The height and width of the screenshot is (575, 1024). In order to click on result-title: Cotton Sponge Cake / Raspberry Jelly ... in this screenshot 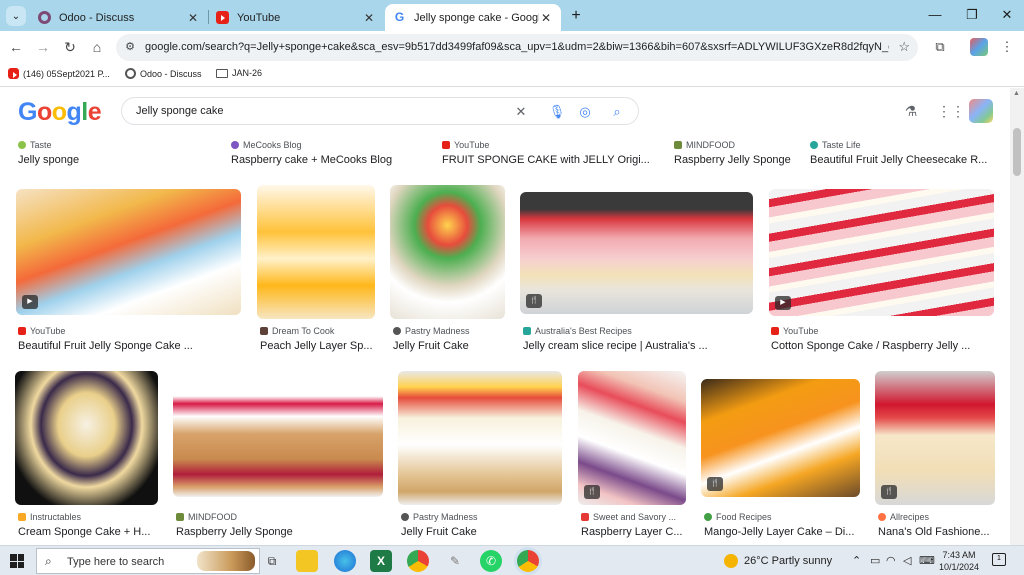, I will do `click(882, 346)`.